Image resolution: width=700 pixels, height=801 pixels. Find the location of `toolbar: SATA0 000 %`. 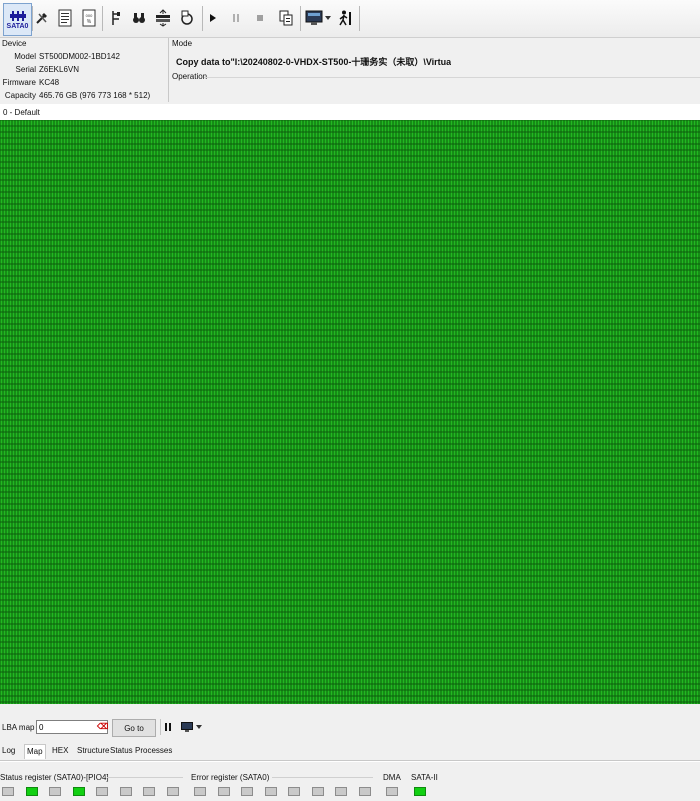

toolbar: SATA0 000 % is located at coordinates (350, 19).